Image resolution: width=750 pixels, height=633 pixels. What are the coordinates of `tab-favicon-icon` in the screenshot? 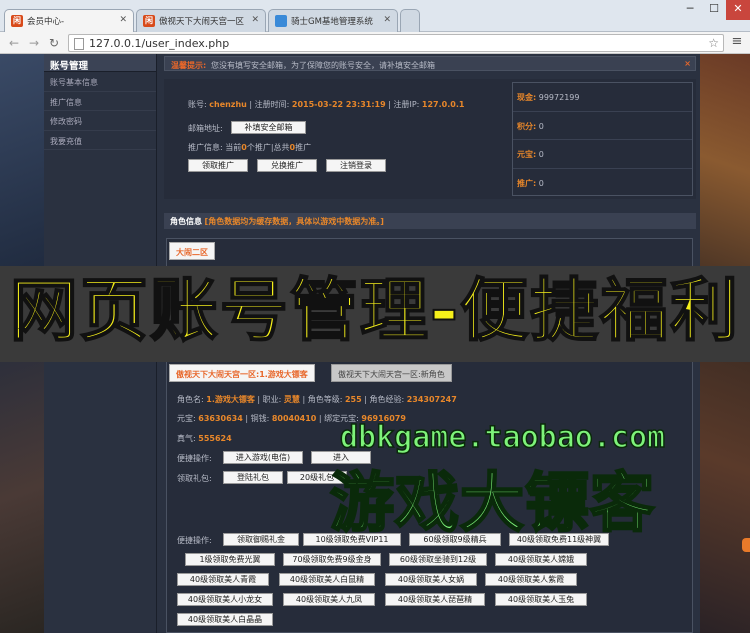 It's located at (281, 21).